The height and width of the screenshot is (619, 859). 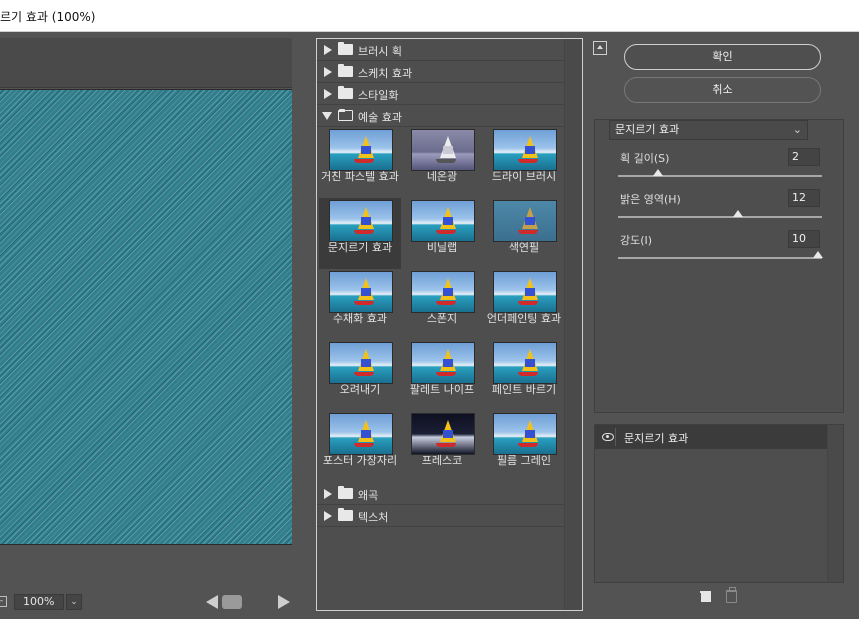 What do you see at coordinates (708, 130) in the screenshot?
I see `filter-select: 문지르기 효과 ⌄` at bounding box center [708, 130].